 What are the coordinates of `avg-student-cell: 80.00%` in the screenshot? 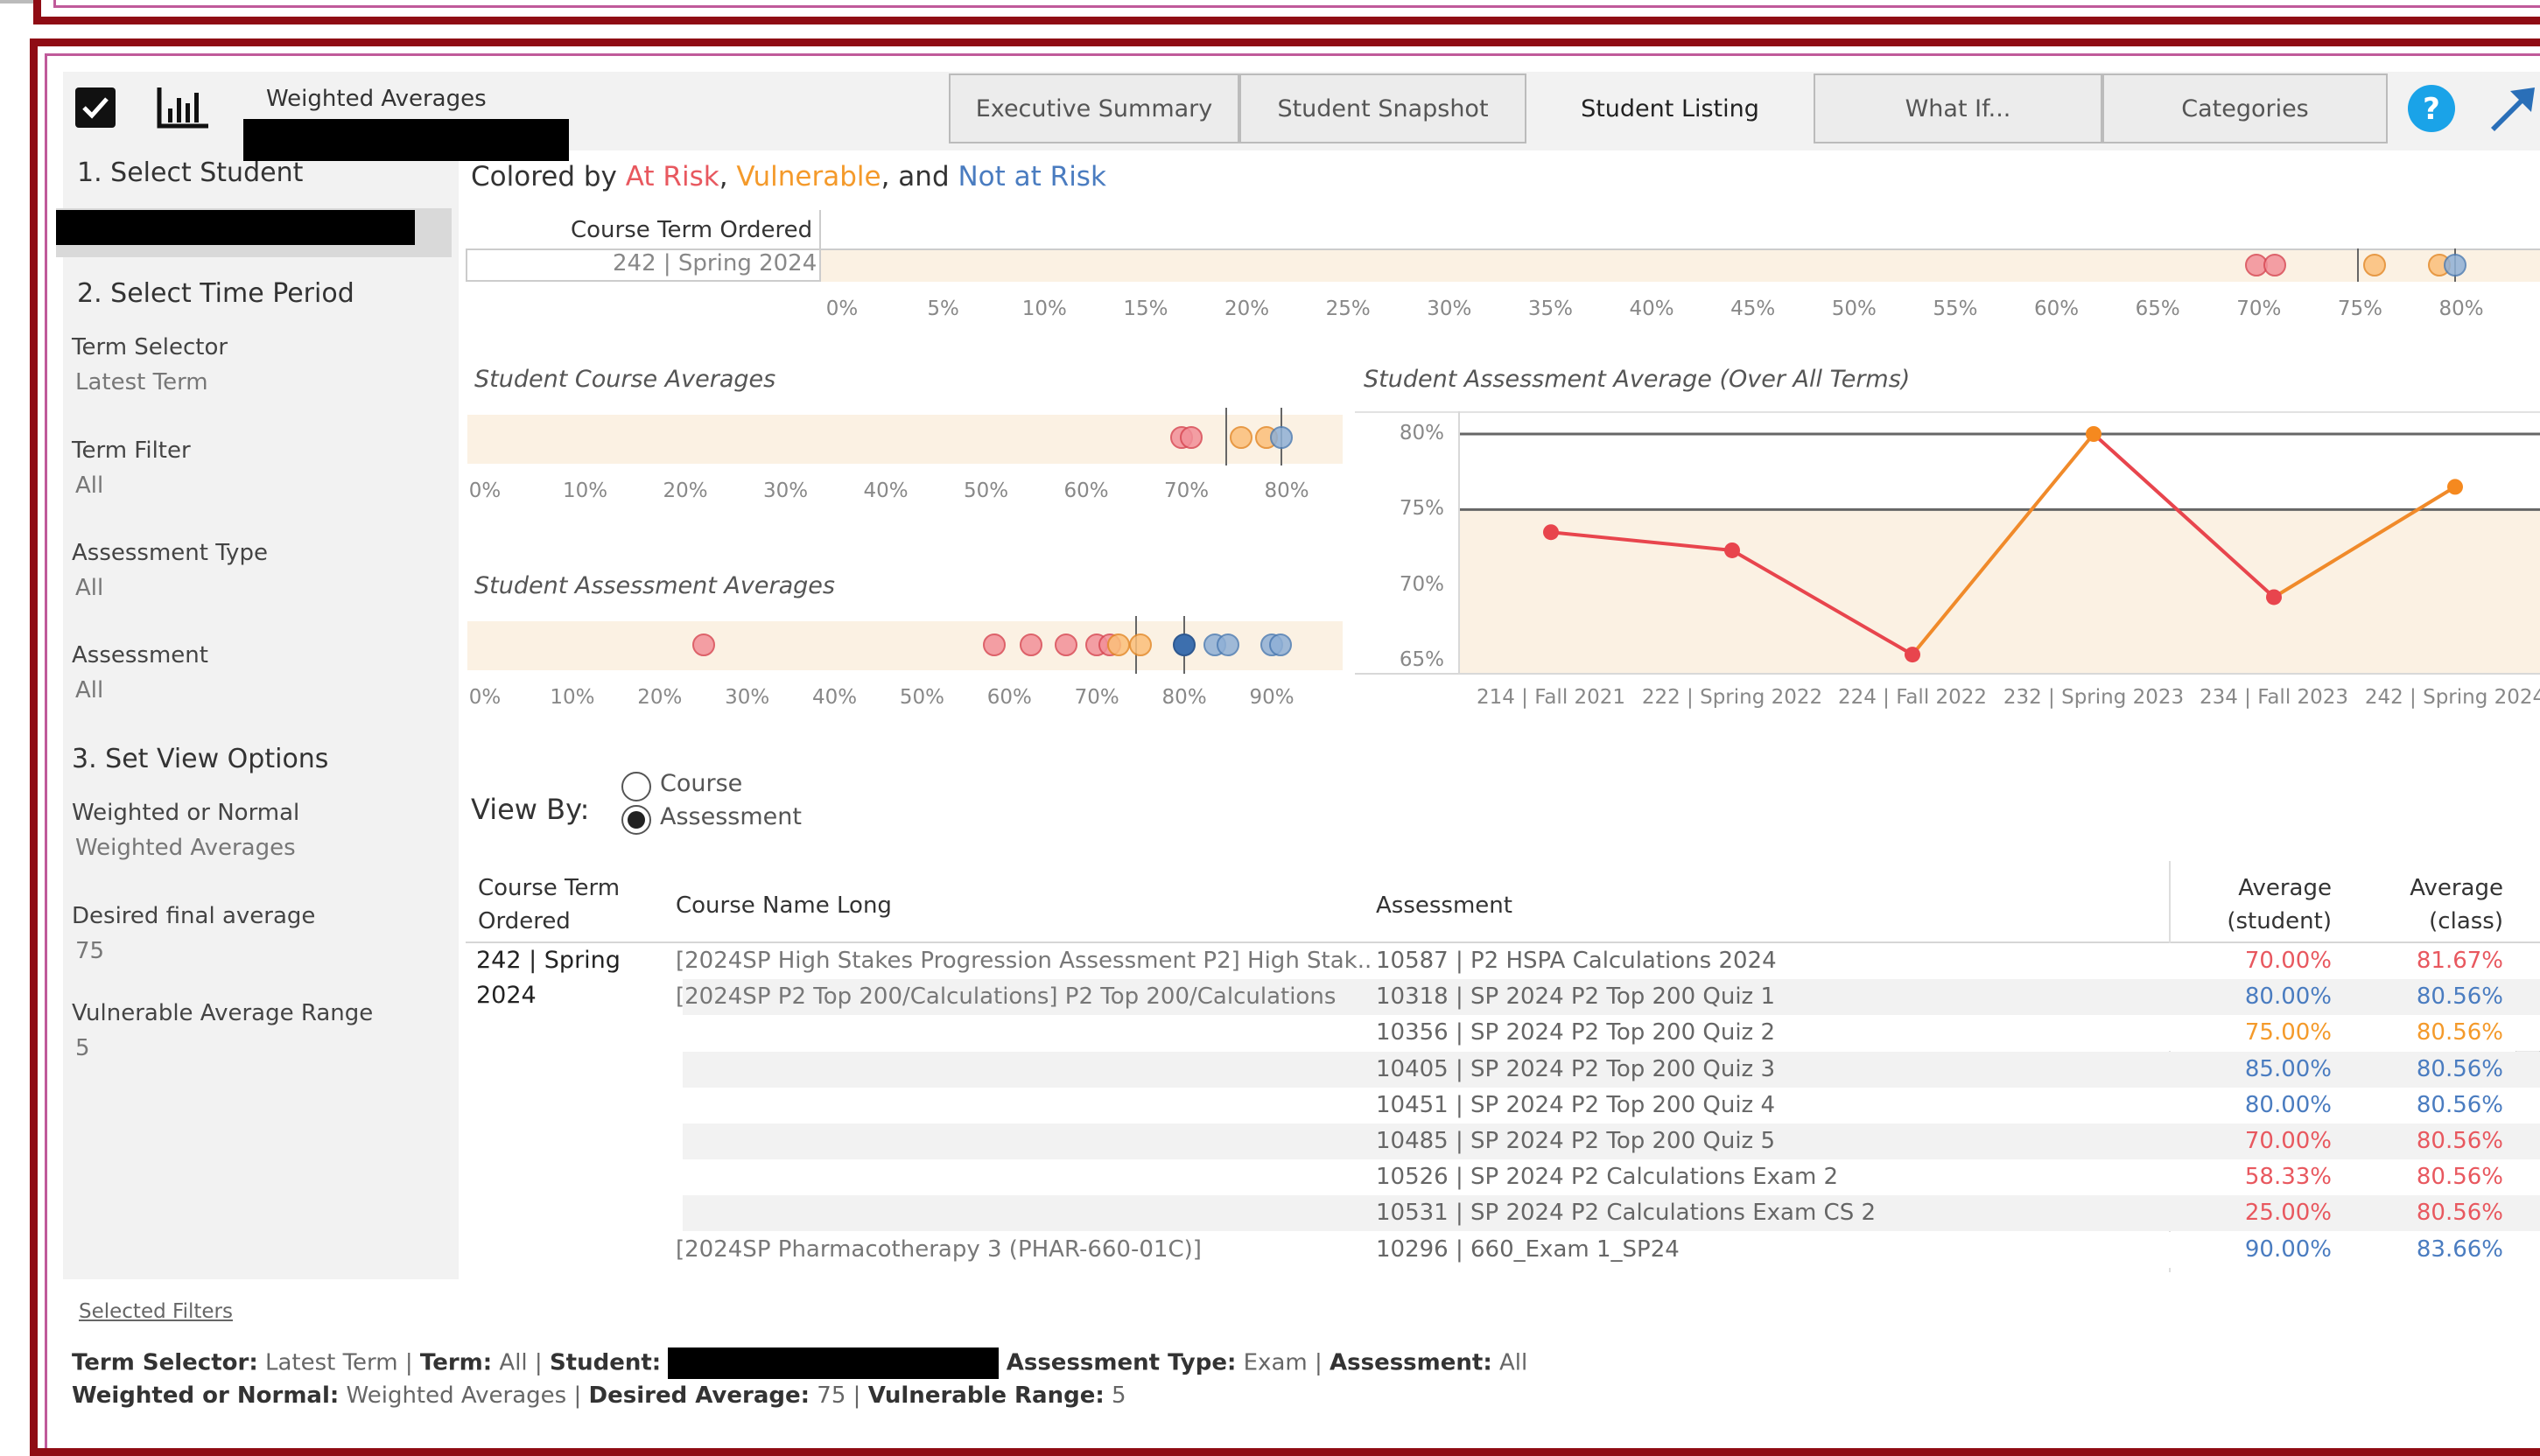 It's located at (2288, 1104).